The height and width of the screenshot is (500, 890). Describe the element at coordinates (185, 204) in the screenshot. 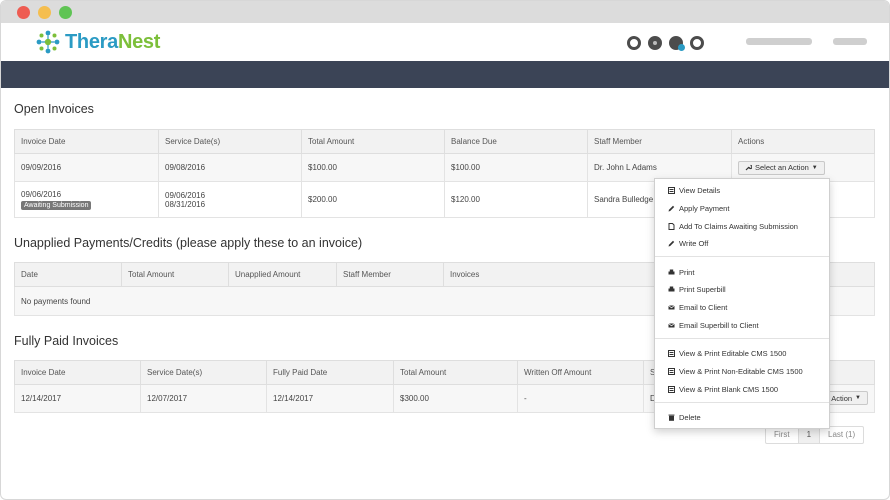

I see `service-date-value-2: 08/31/2016` at that location.